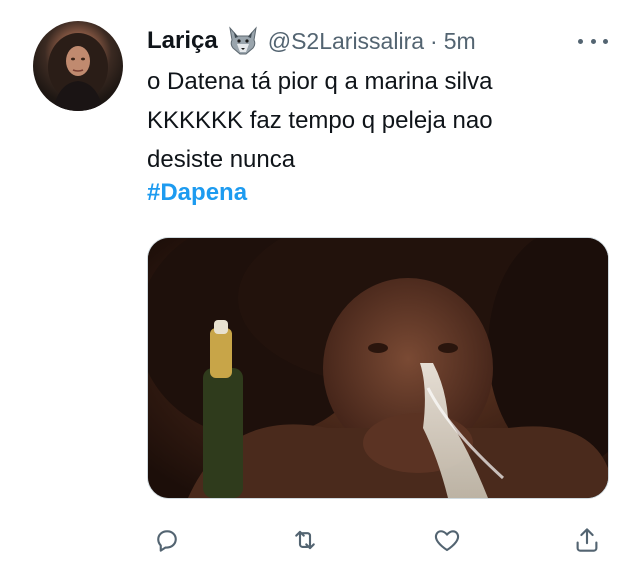 The image size is (639, 571). I want to click on author-handle: @S2Larissalira, so click(346, 41).